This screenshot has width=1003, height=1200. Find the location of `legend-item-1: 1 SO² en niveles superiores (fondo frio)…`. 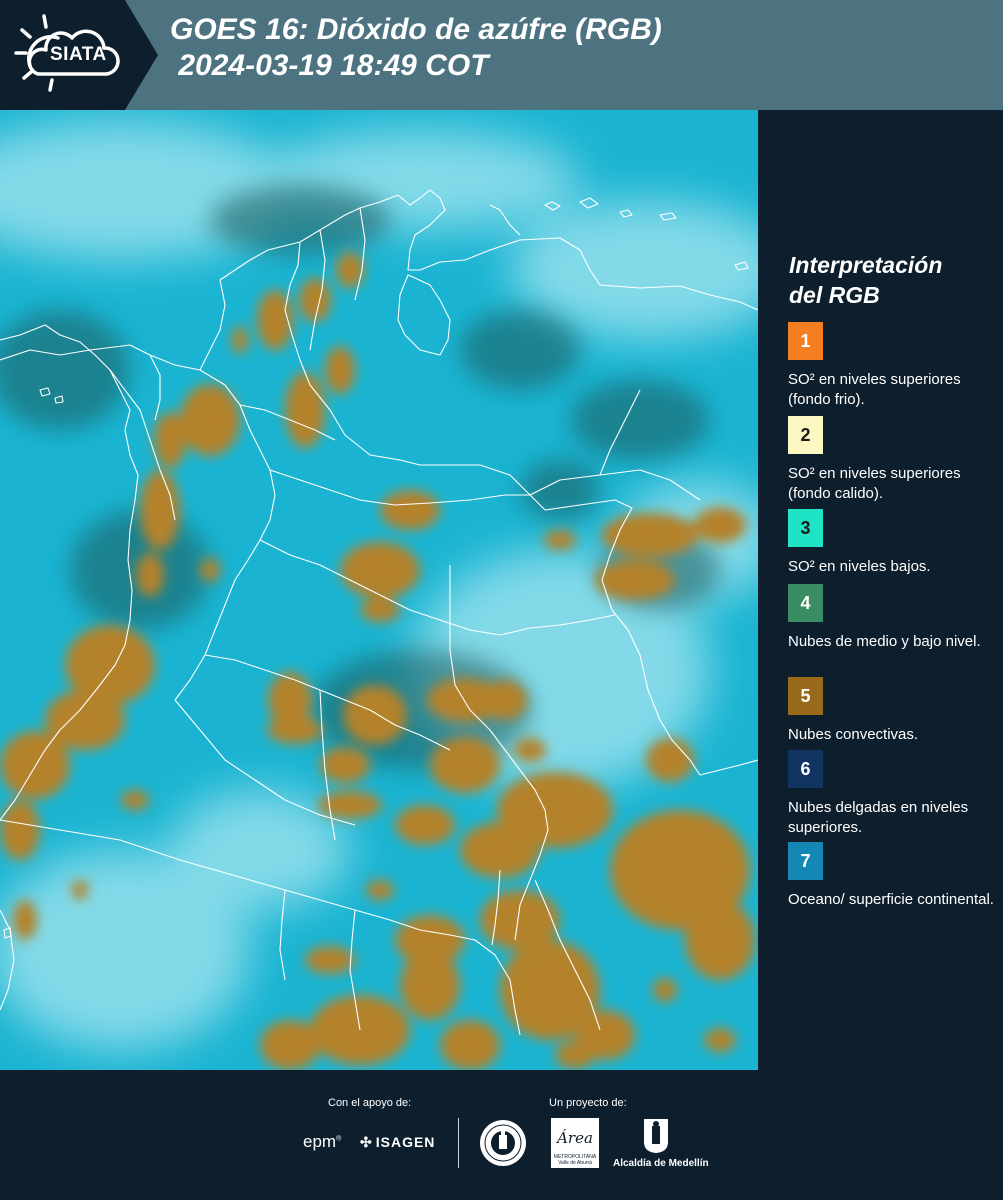

legend-item-1: 1 SO² en niveles superiores (fondo frio)… is located at coordinates (893, 366).